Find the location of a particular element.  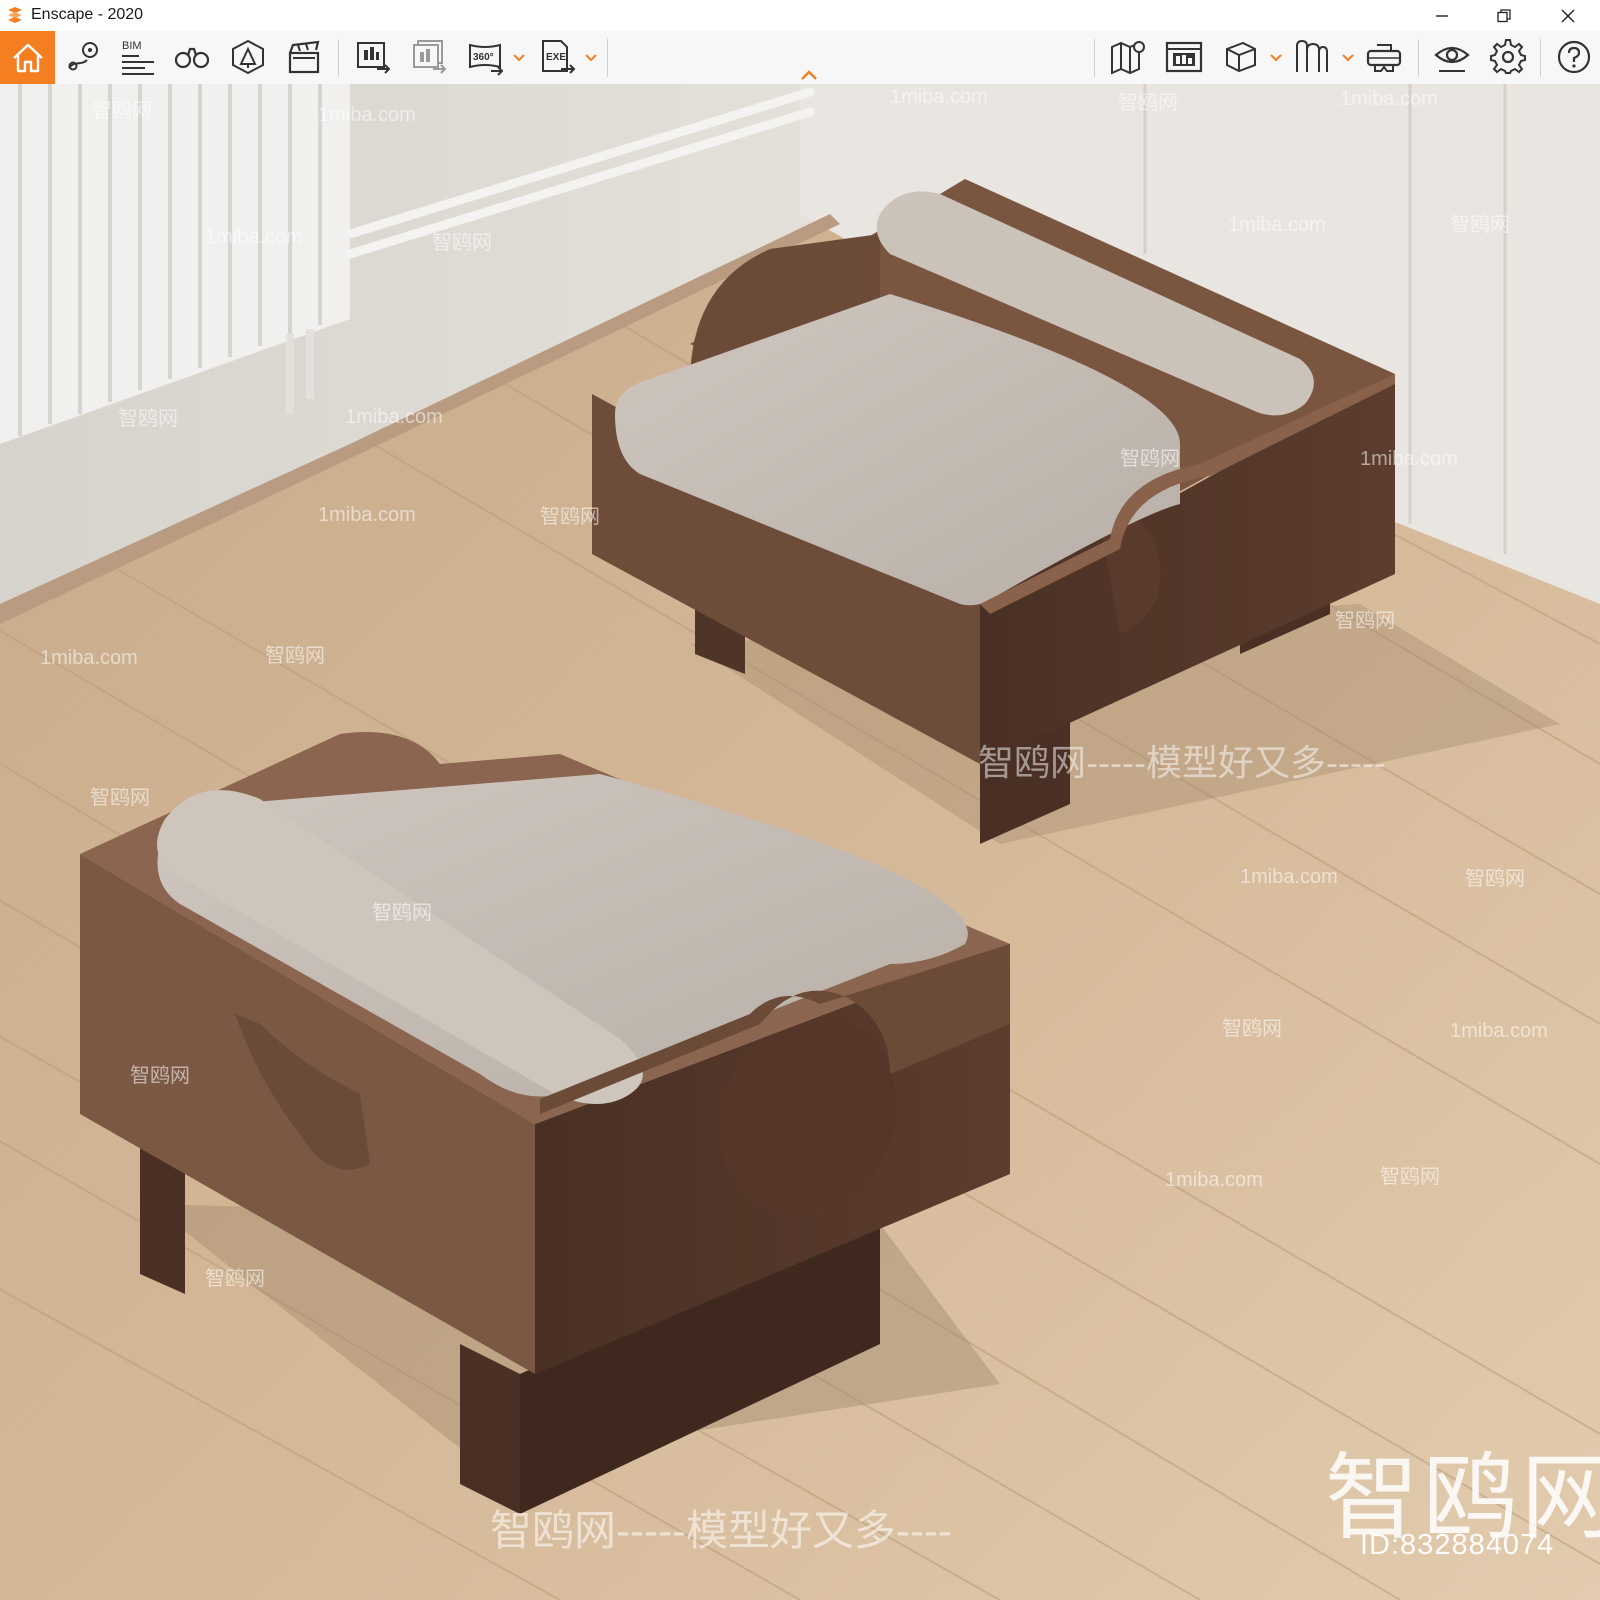

minimize-button is located at coordinates (1442, 15).